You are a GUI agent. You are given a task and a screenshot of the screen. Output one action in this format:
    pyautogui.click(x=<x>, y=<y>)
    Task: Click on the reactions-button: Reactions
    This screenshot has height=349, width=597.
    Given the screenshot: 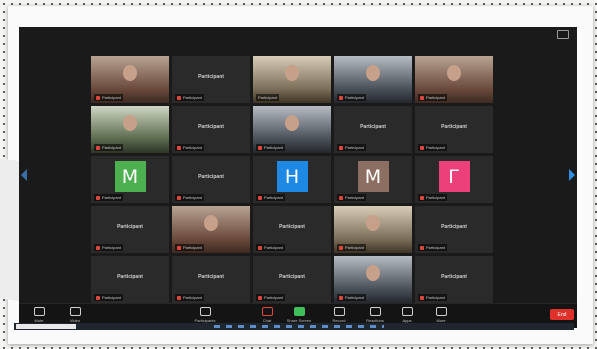 What is the action you would take?
    pyautogui.click(x=375, y=315)
    